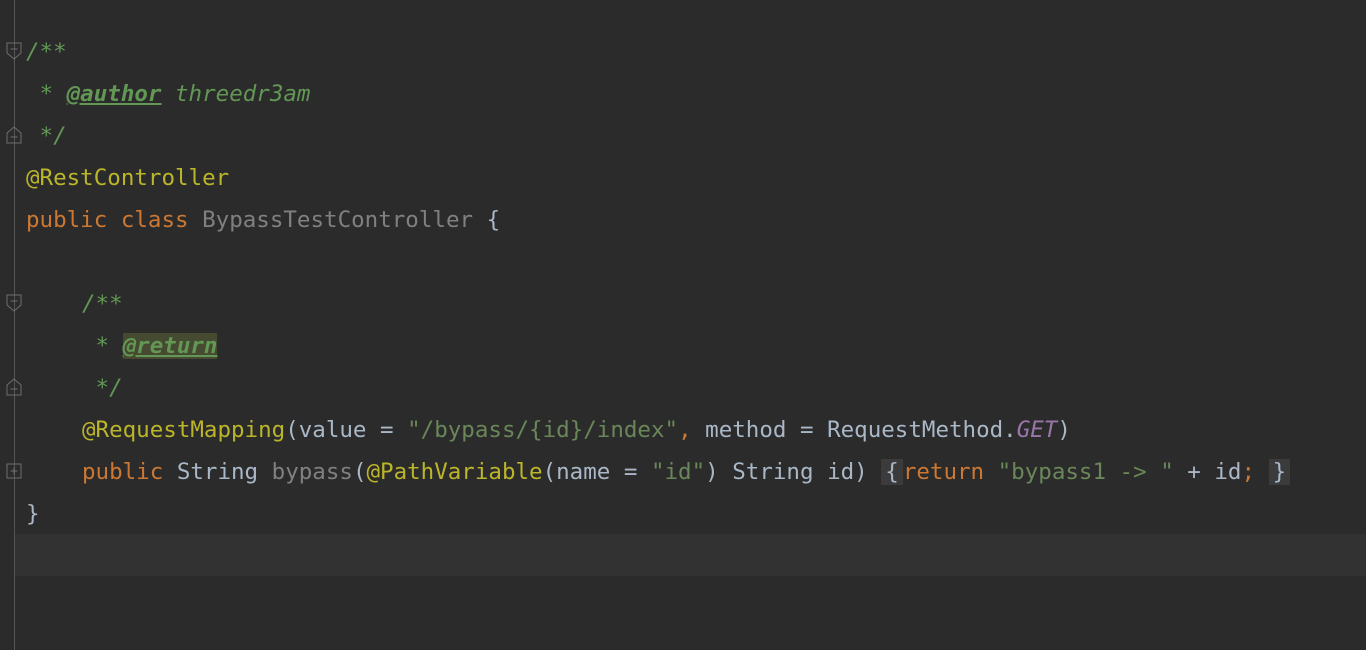 The image size is (1366, 650). Describe the element at coordinates (114, 94) in the screenshot. I see `javadoc-author-tag: @author` at that location.